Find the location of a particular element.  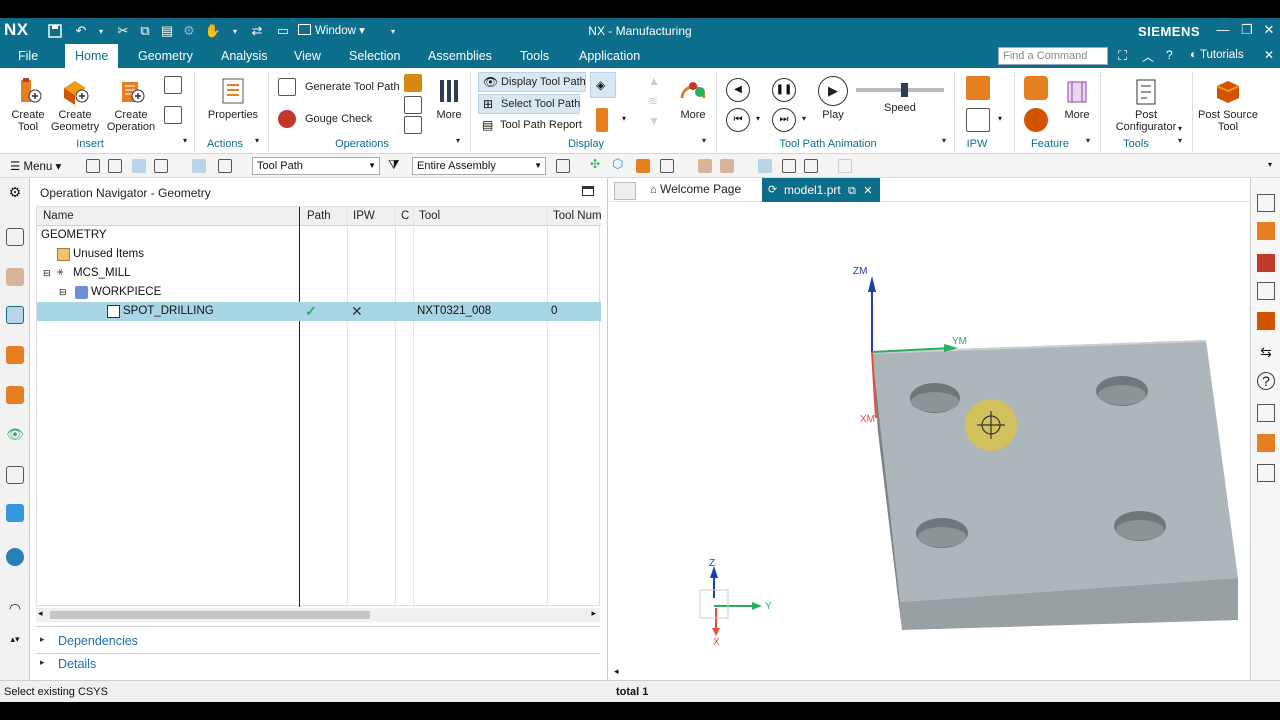

web-browser-icon is located at coordinates (15, 557).